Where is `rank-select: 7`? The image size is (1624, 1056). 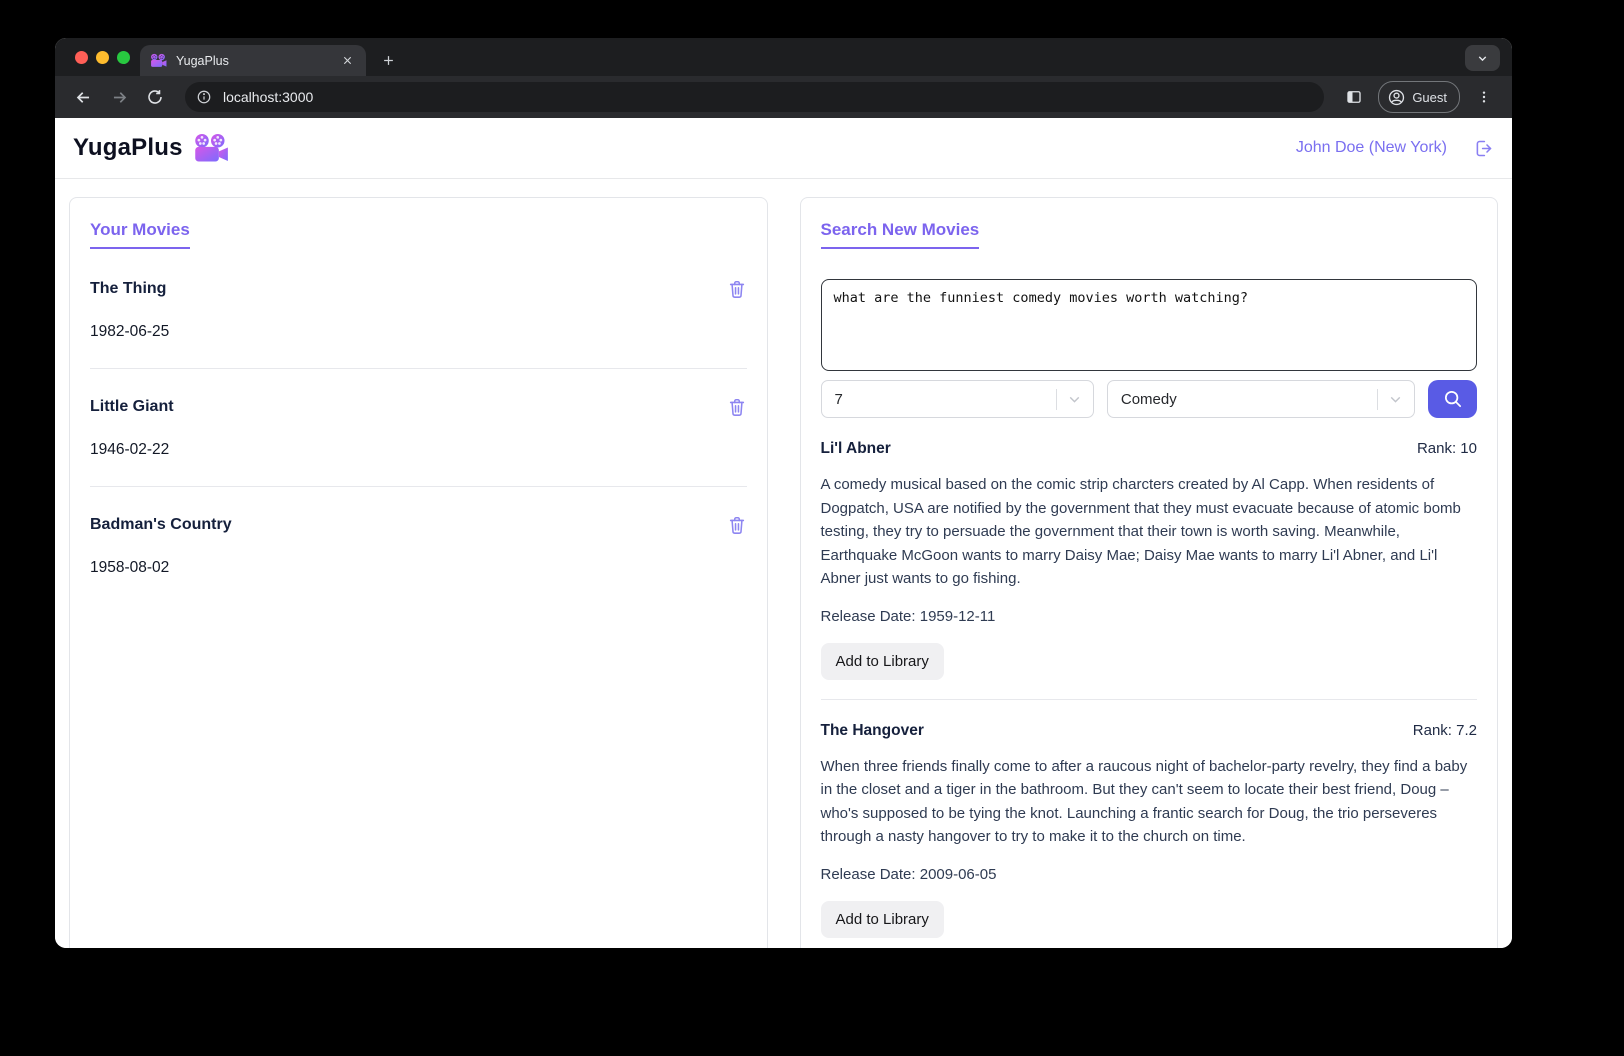
rank-select: 7 is located at coordinates (957, 399).